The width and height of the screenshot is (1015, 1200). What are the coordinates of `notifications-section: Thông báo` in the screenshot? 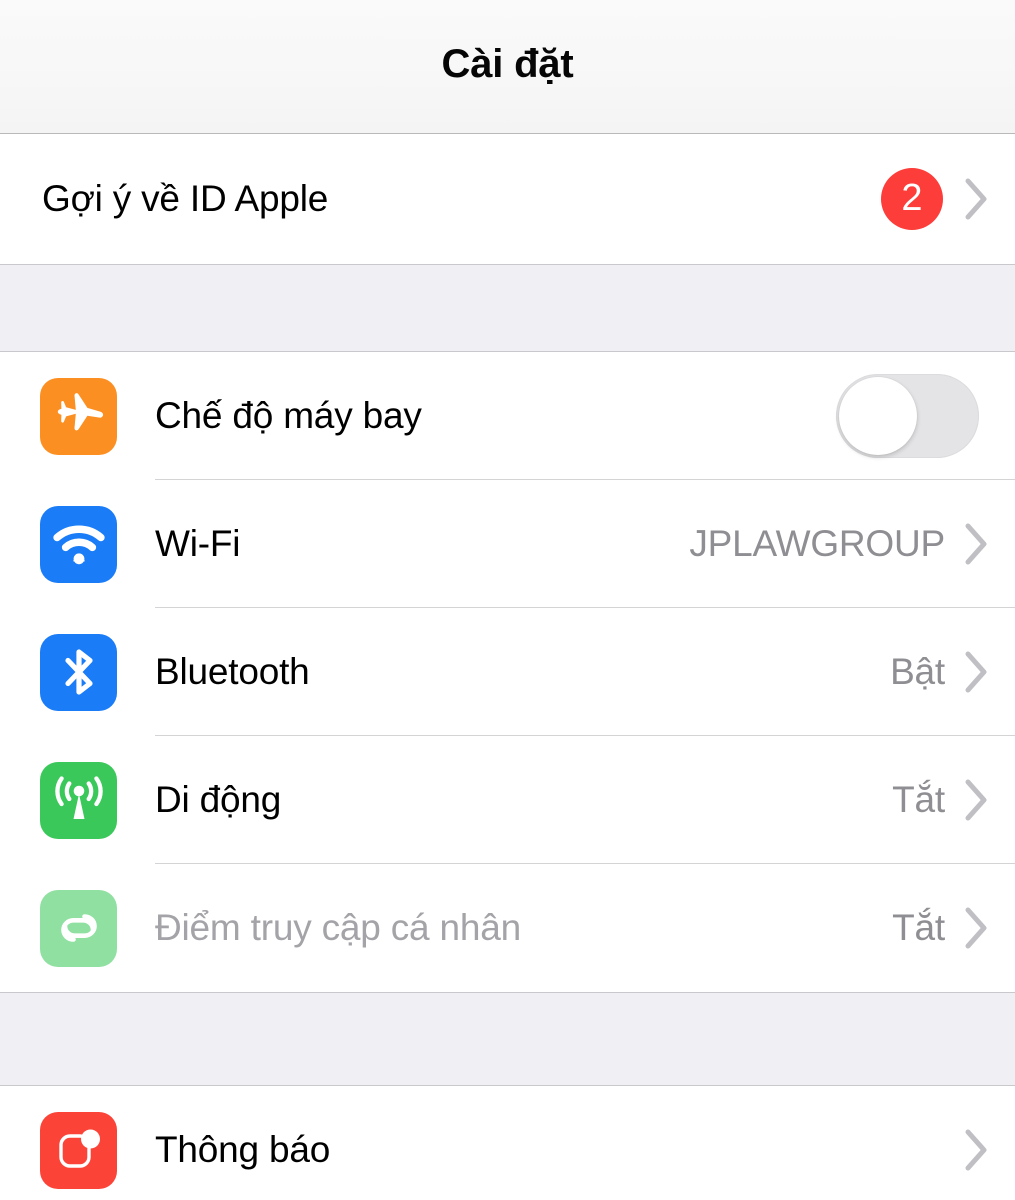 It's located at (507, 1143).